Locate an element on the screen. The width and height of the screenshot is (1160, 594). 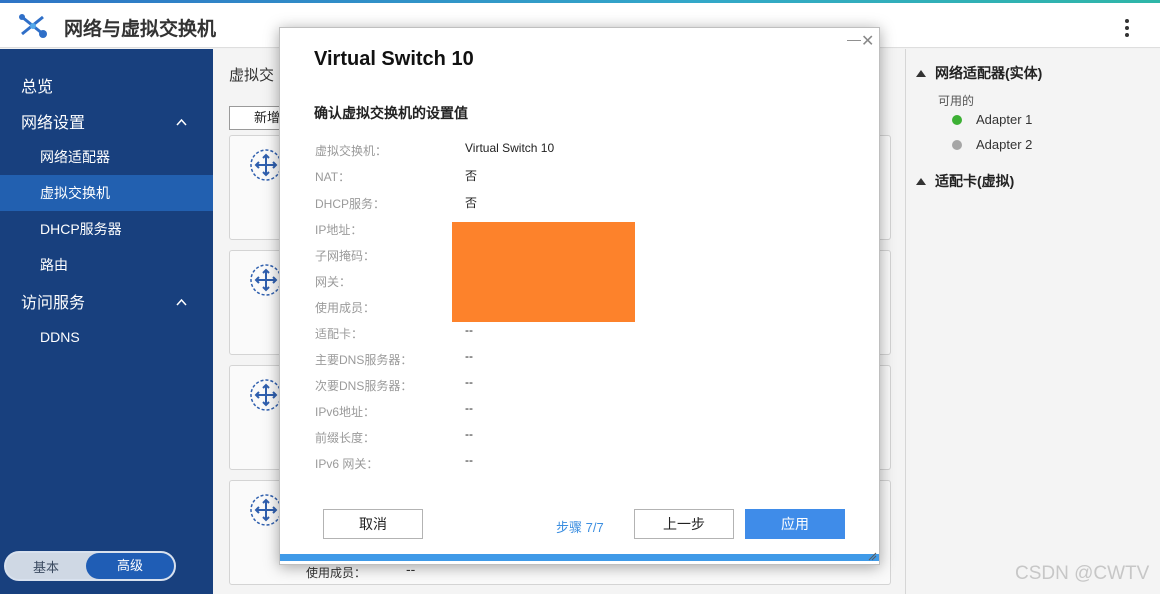
physical-adapters-header: 网络适配器(实体) is located at coordinates (979, 73).